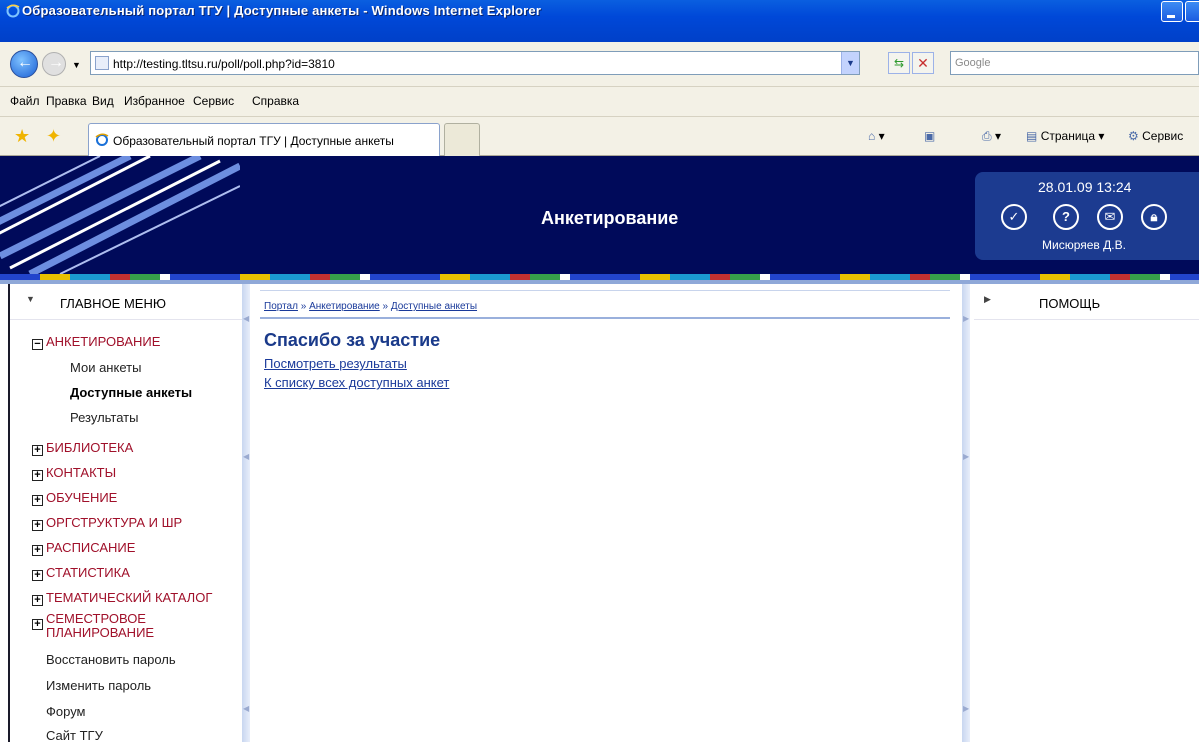 This screenshot has height=743, width=1199. Describe the element at coordinates (76, 65) in the screenshot. I see `history-dropdown-icon: ▼` at that location.